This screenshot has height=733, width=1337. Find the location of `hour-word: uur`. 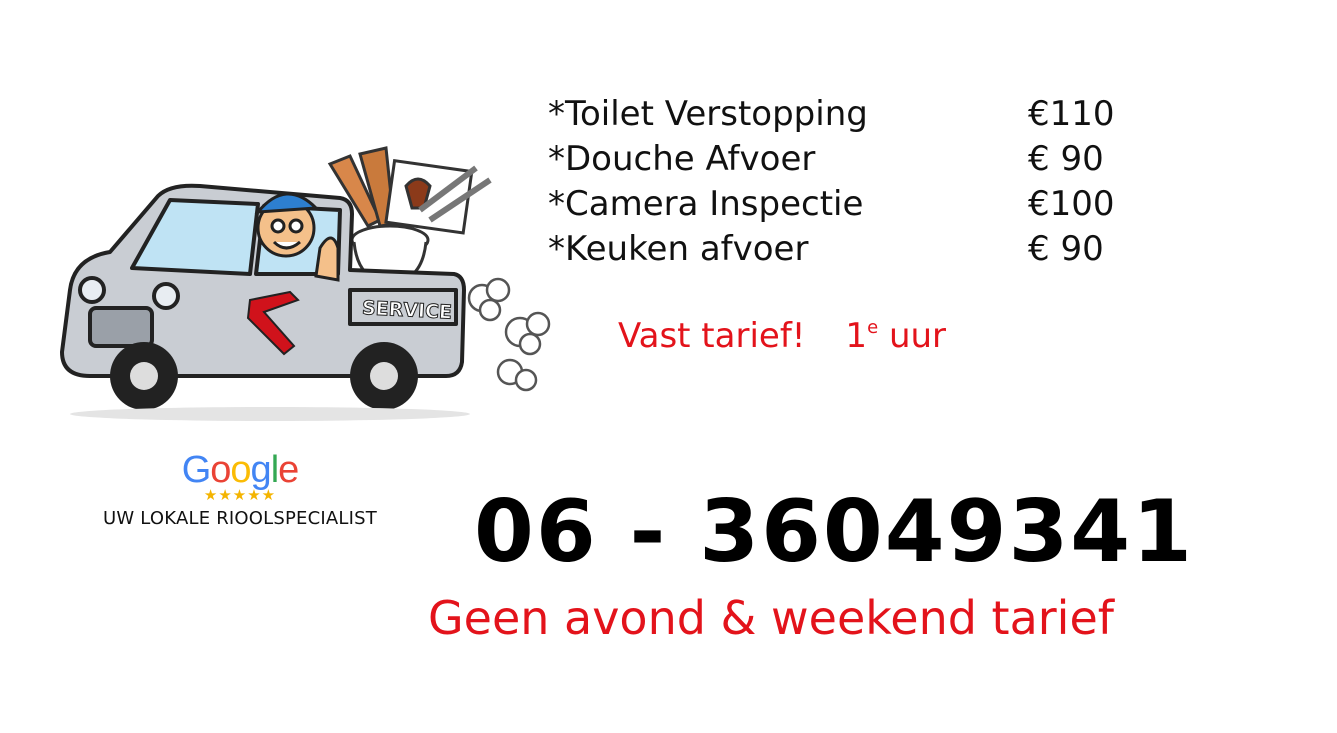

hour-word: uur is located at coordinates (917, 336).